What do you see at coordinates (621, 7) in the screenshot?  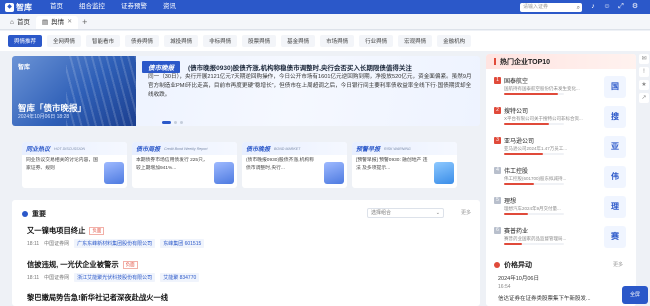 I see `expand-icon: ⤢` at bounding box center [621, 7].